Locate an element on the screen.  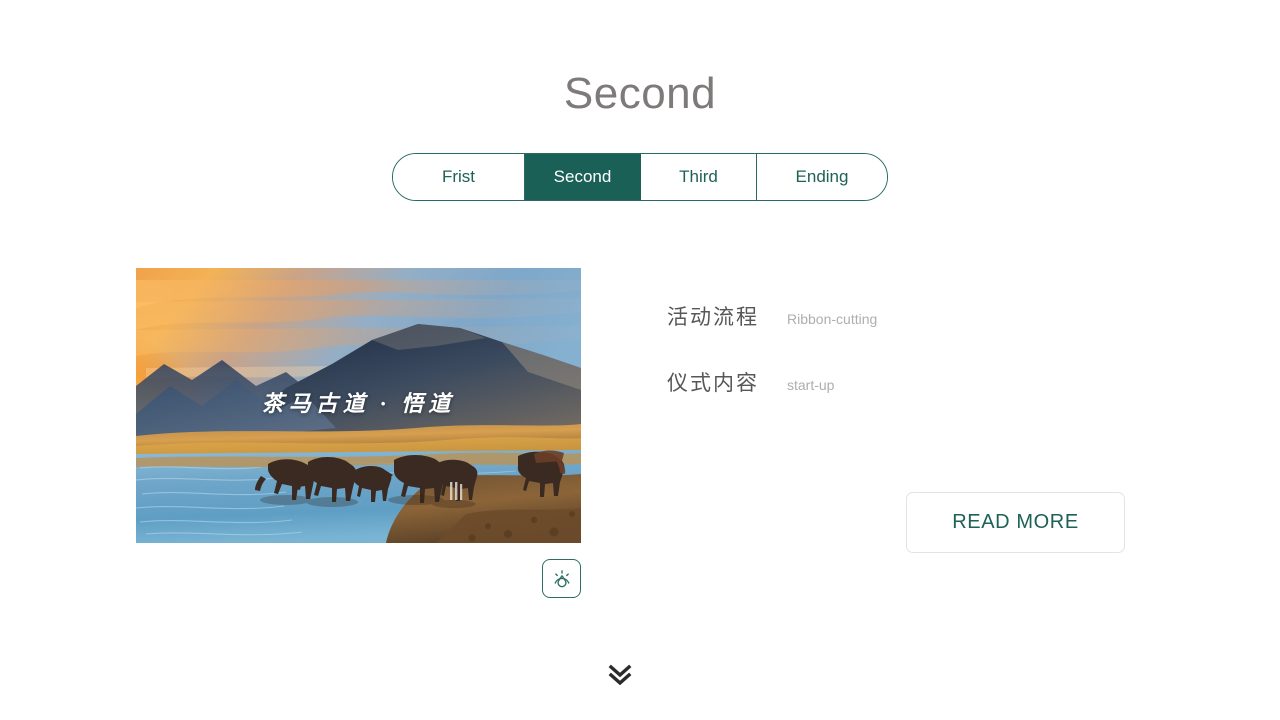
scroll-down-button is located at coordinates (620, 674).